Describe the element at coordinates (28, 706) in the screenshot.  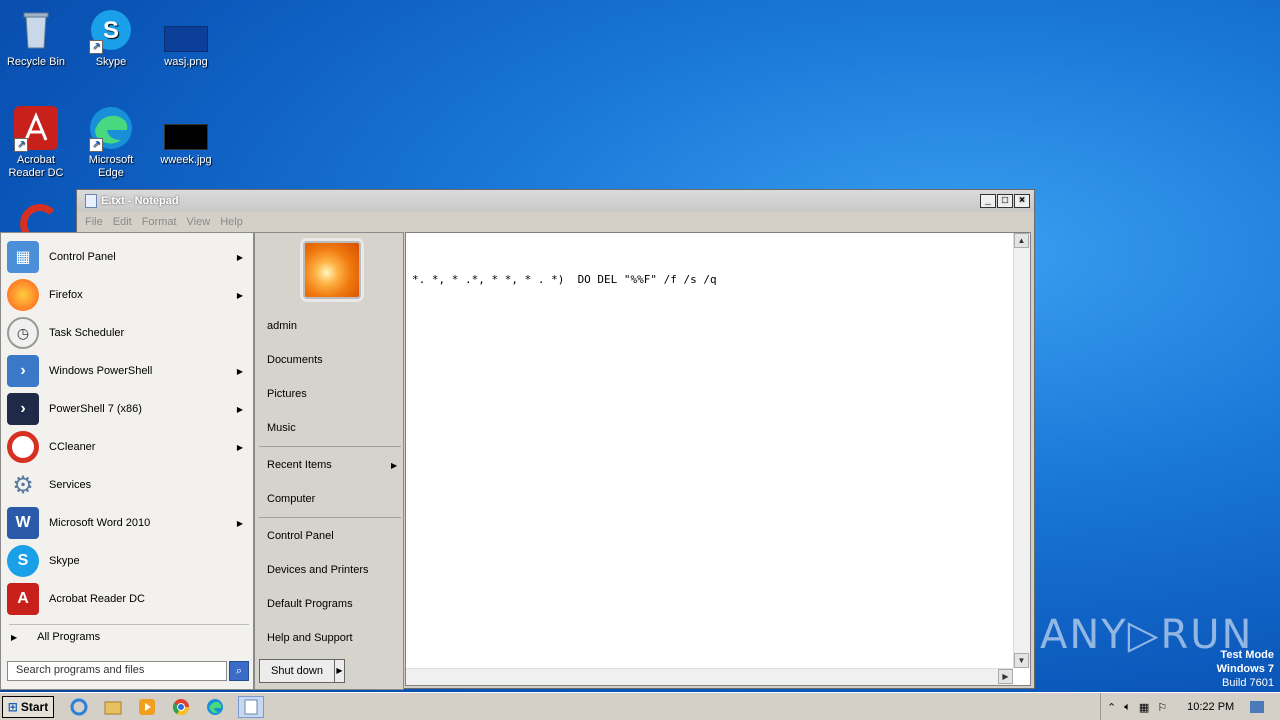
I see `start-button: ⊞ Start` at that location.